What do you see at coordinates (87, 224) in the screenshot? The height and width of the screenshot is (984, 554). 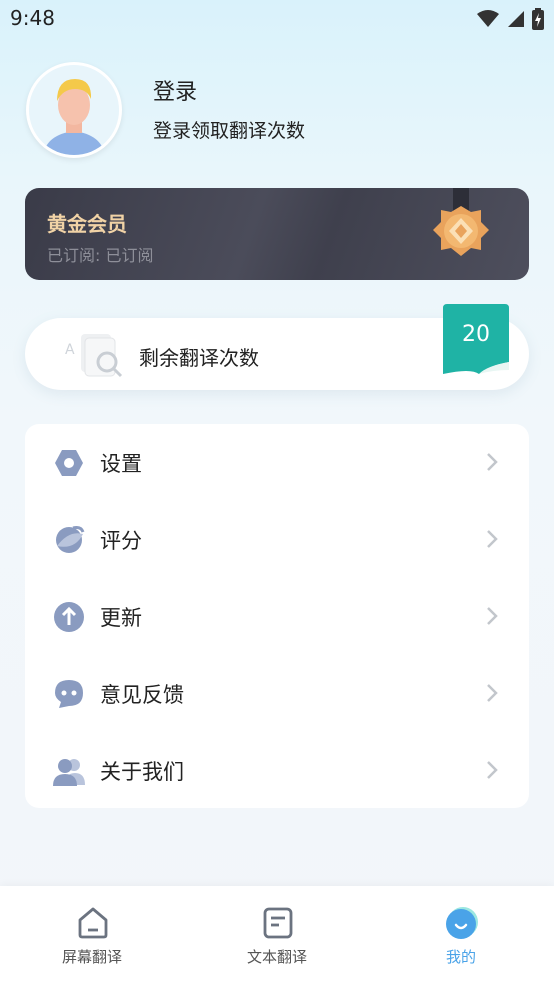 I see `vip-title: 黄金会员` at bounding box center [87, 224].